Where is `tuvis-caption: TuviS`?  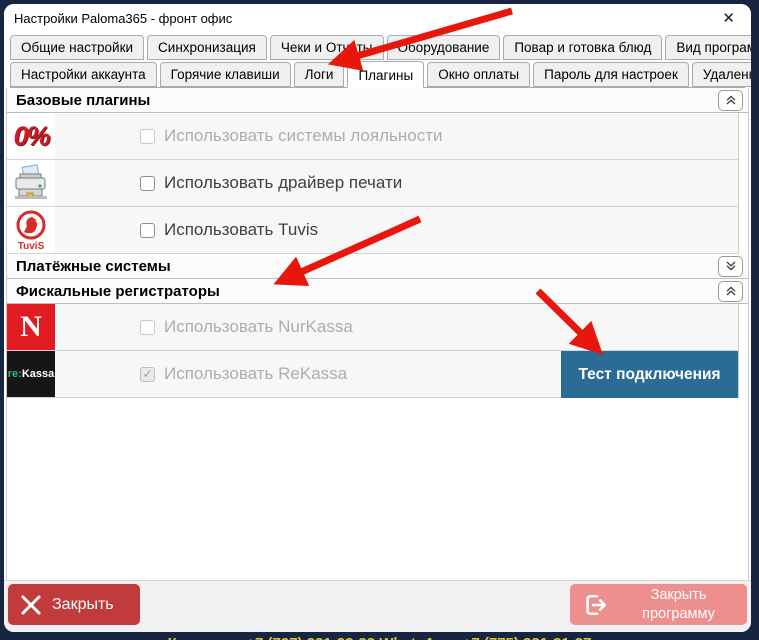 tuvis-caption: TuviS is located at coordinates (31, 246).